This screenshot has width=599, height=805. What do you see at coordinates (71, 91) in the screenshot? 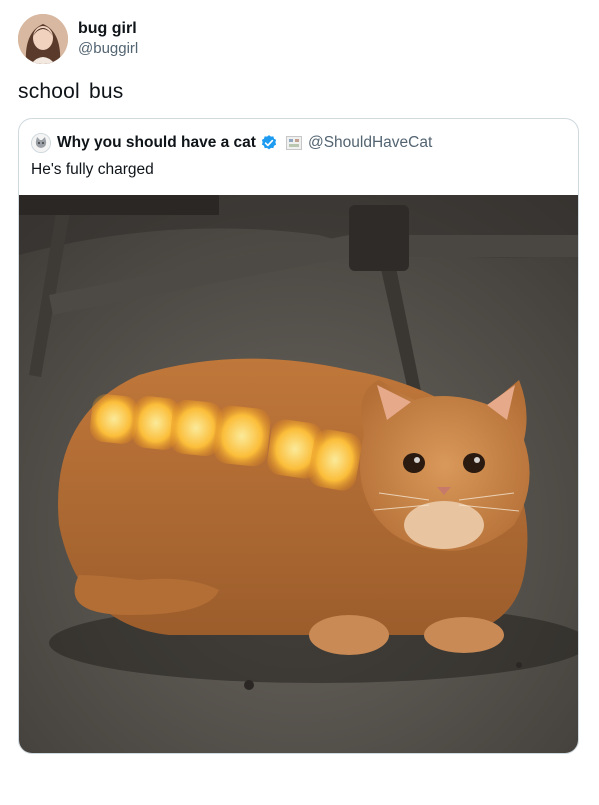
I see `tweet-text: school bus` at bounding box center [71, 91].